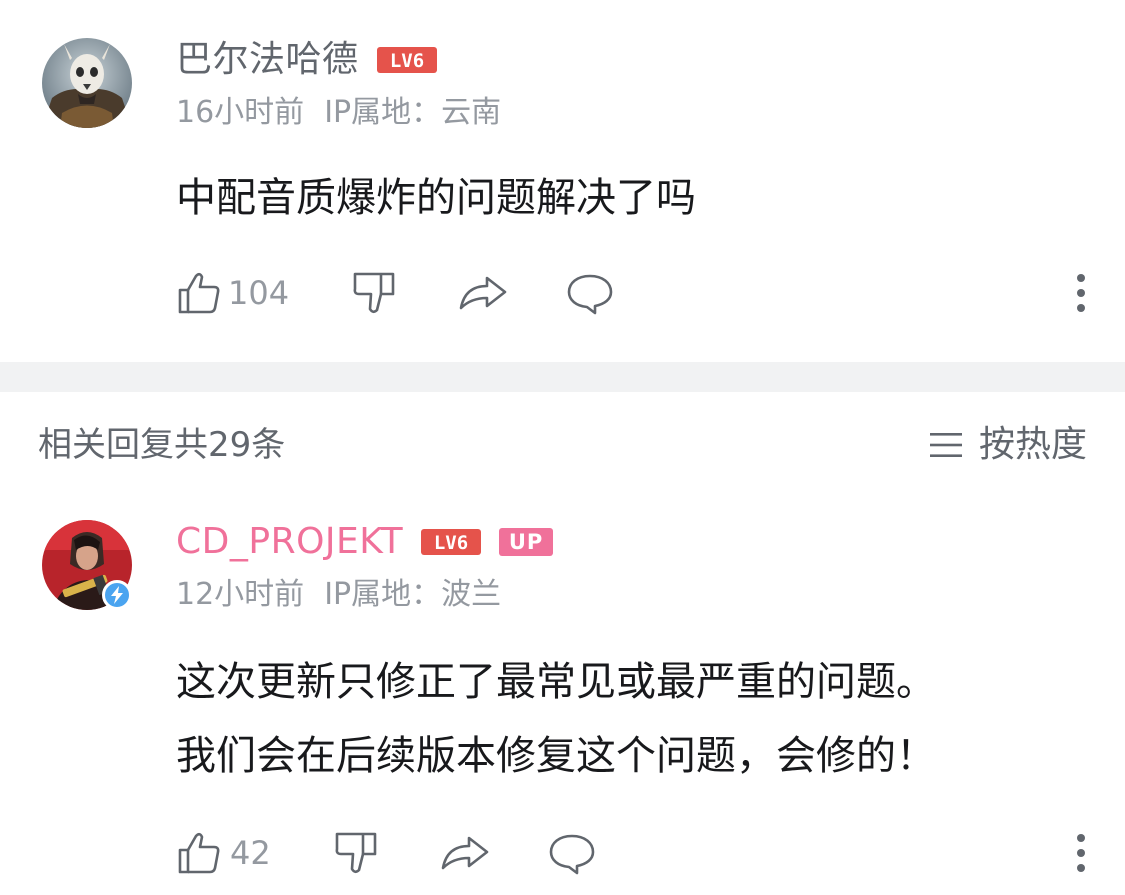  I want to click on skull-warrior-avatar-icon, so click(87, 83).